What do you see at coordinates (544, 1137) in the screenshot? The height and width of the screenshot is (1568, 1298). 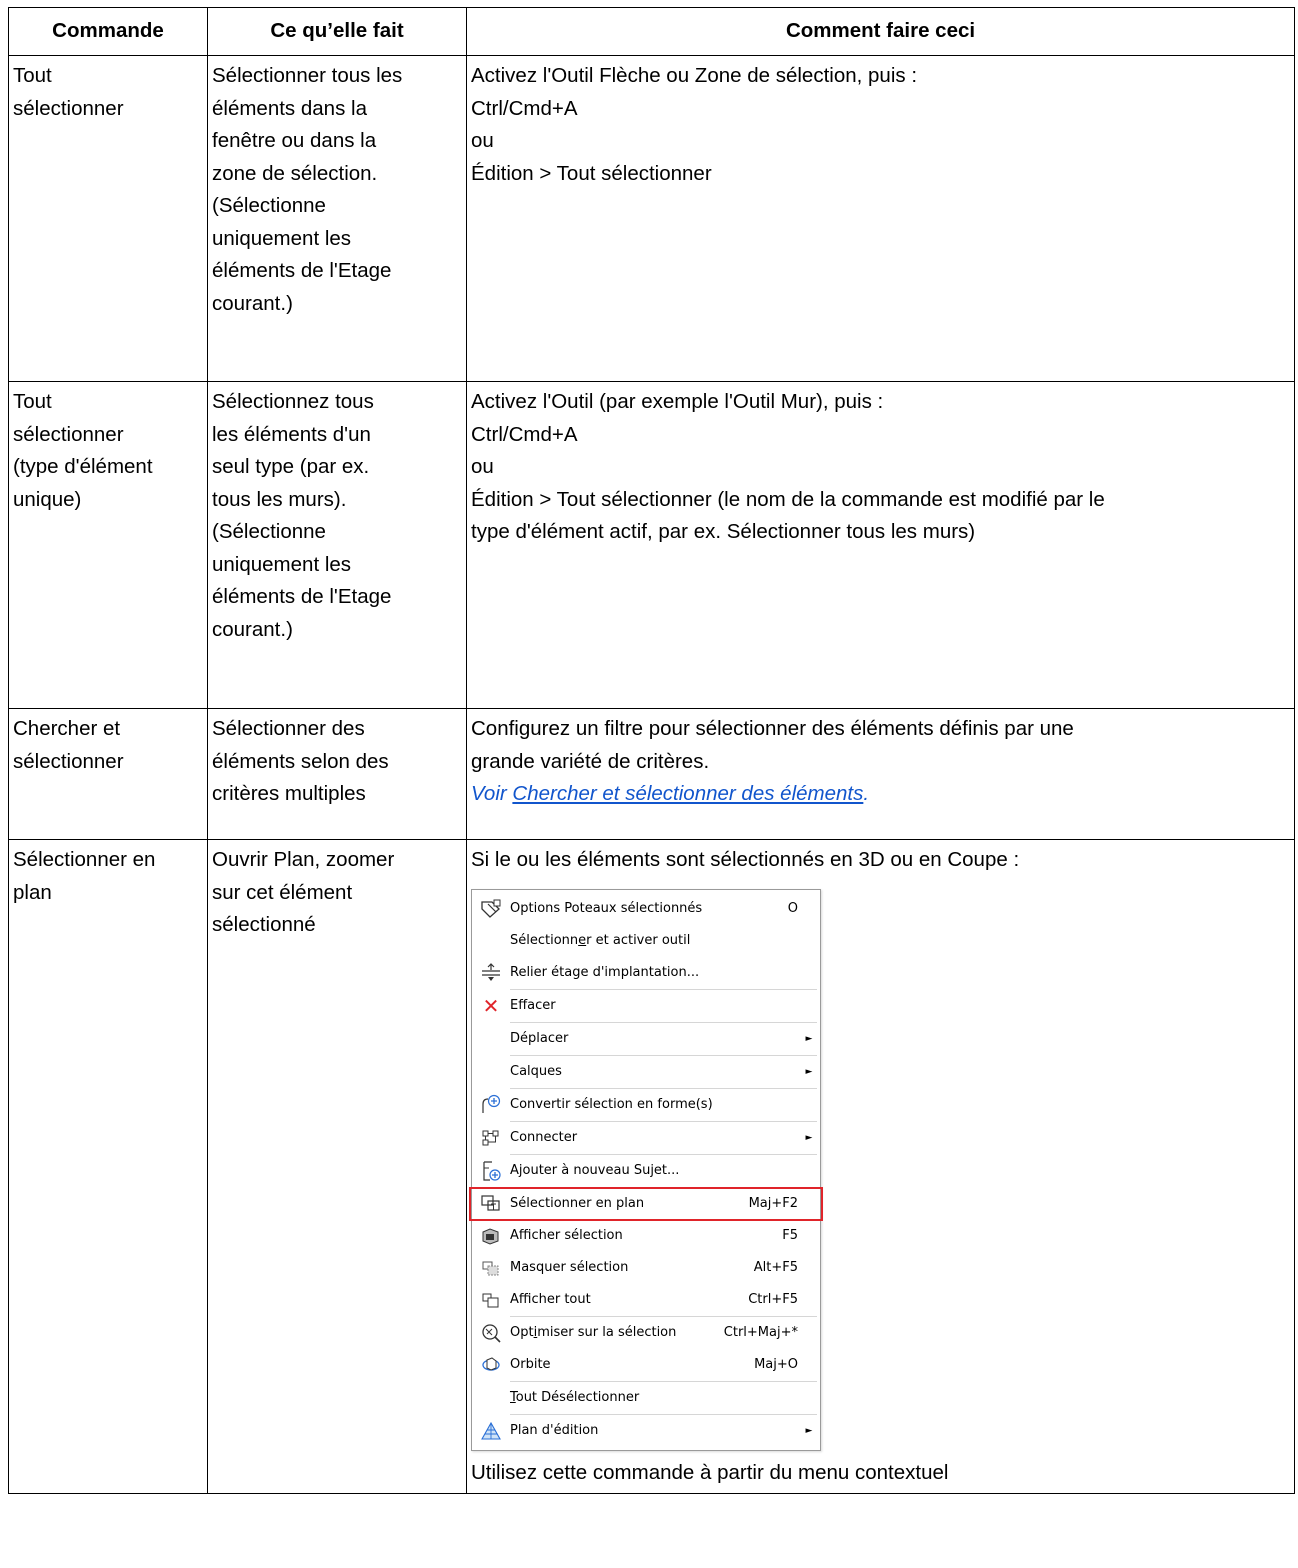 I see `menu-item-label: Connecter` at bounding box center [544, 1137].